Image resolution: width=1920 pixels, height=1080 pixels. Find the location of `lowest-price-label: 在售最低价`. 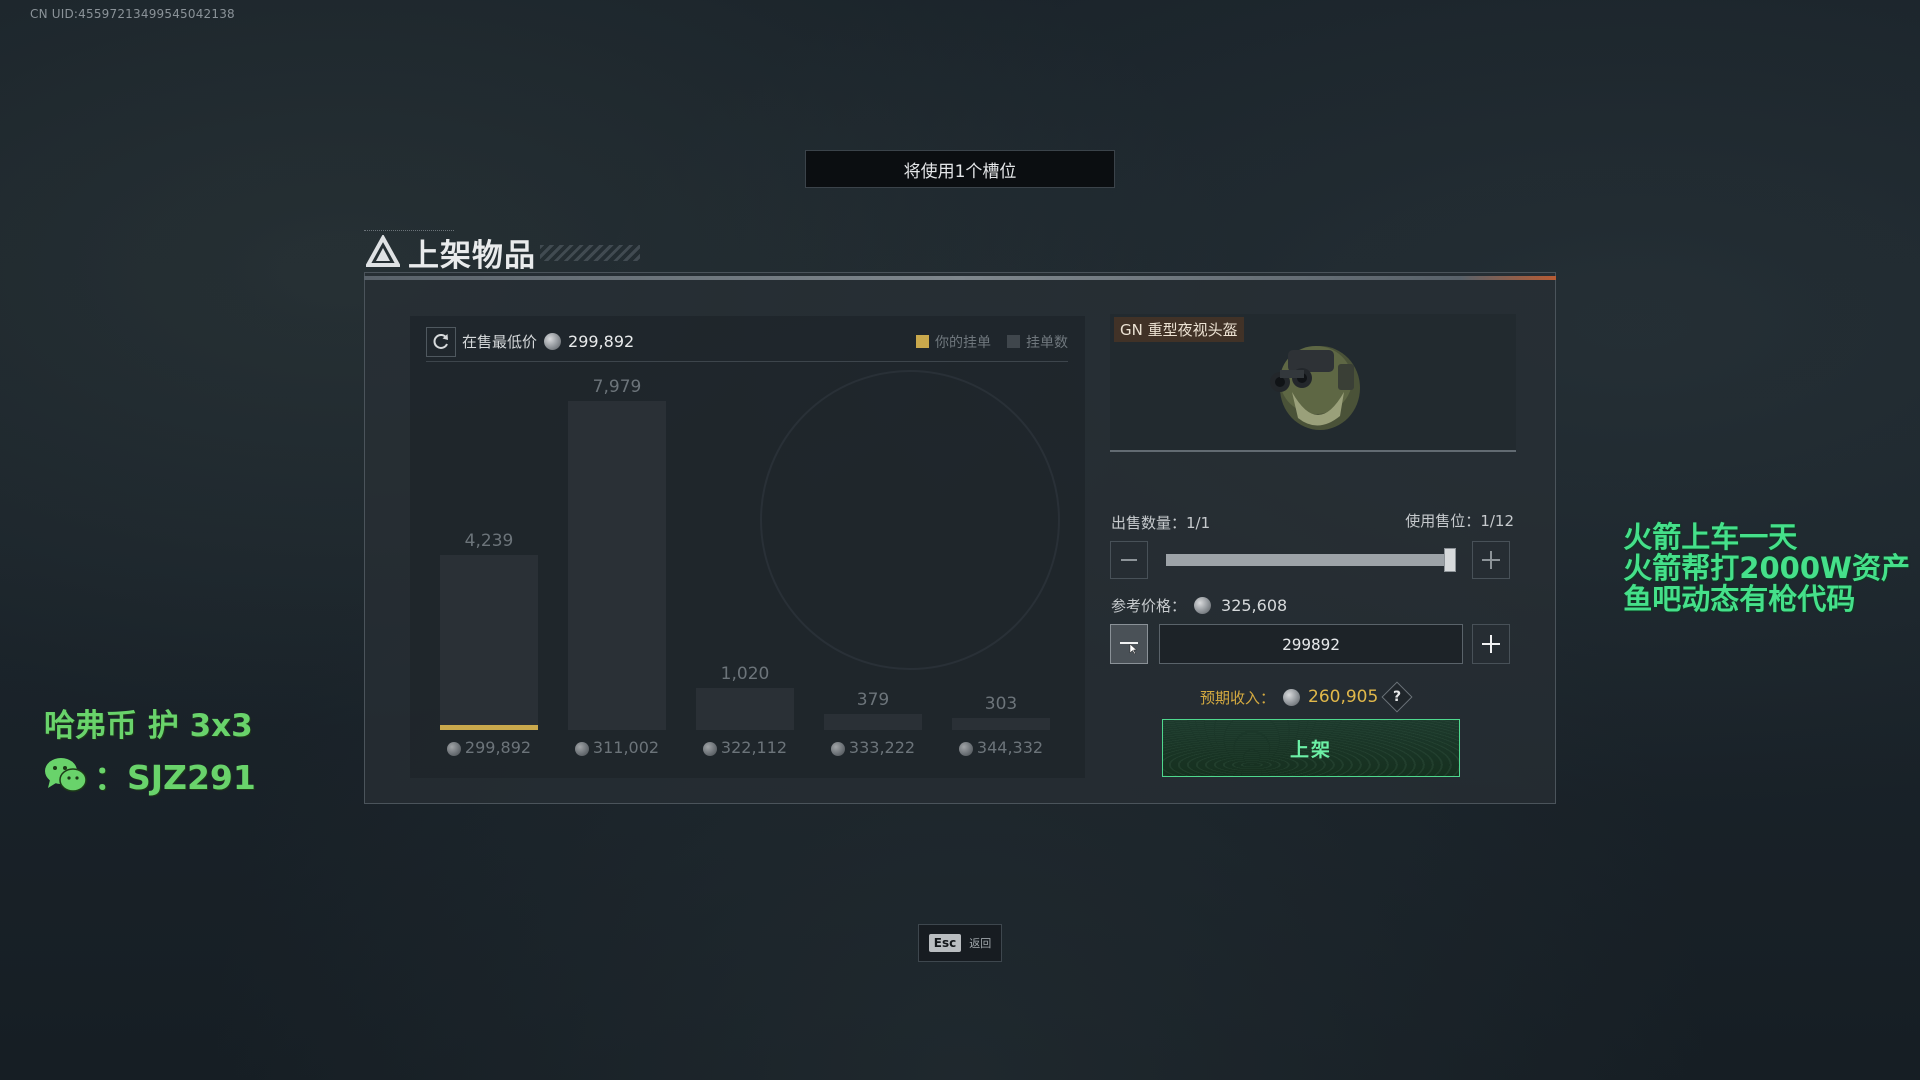

lowest-price-label: 在售最低价 is located at coordinates (500, 342).